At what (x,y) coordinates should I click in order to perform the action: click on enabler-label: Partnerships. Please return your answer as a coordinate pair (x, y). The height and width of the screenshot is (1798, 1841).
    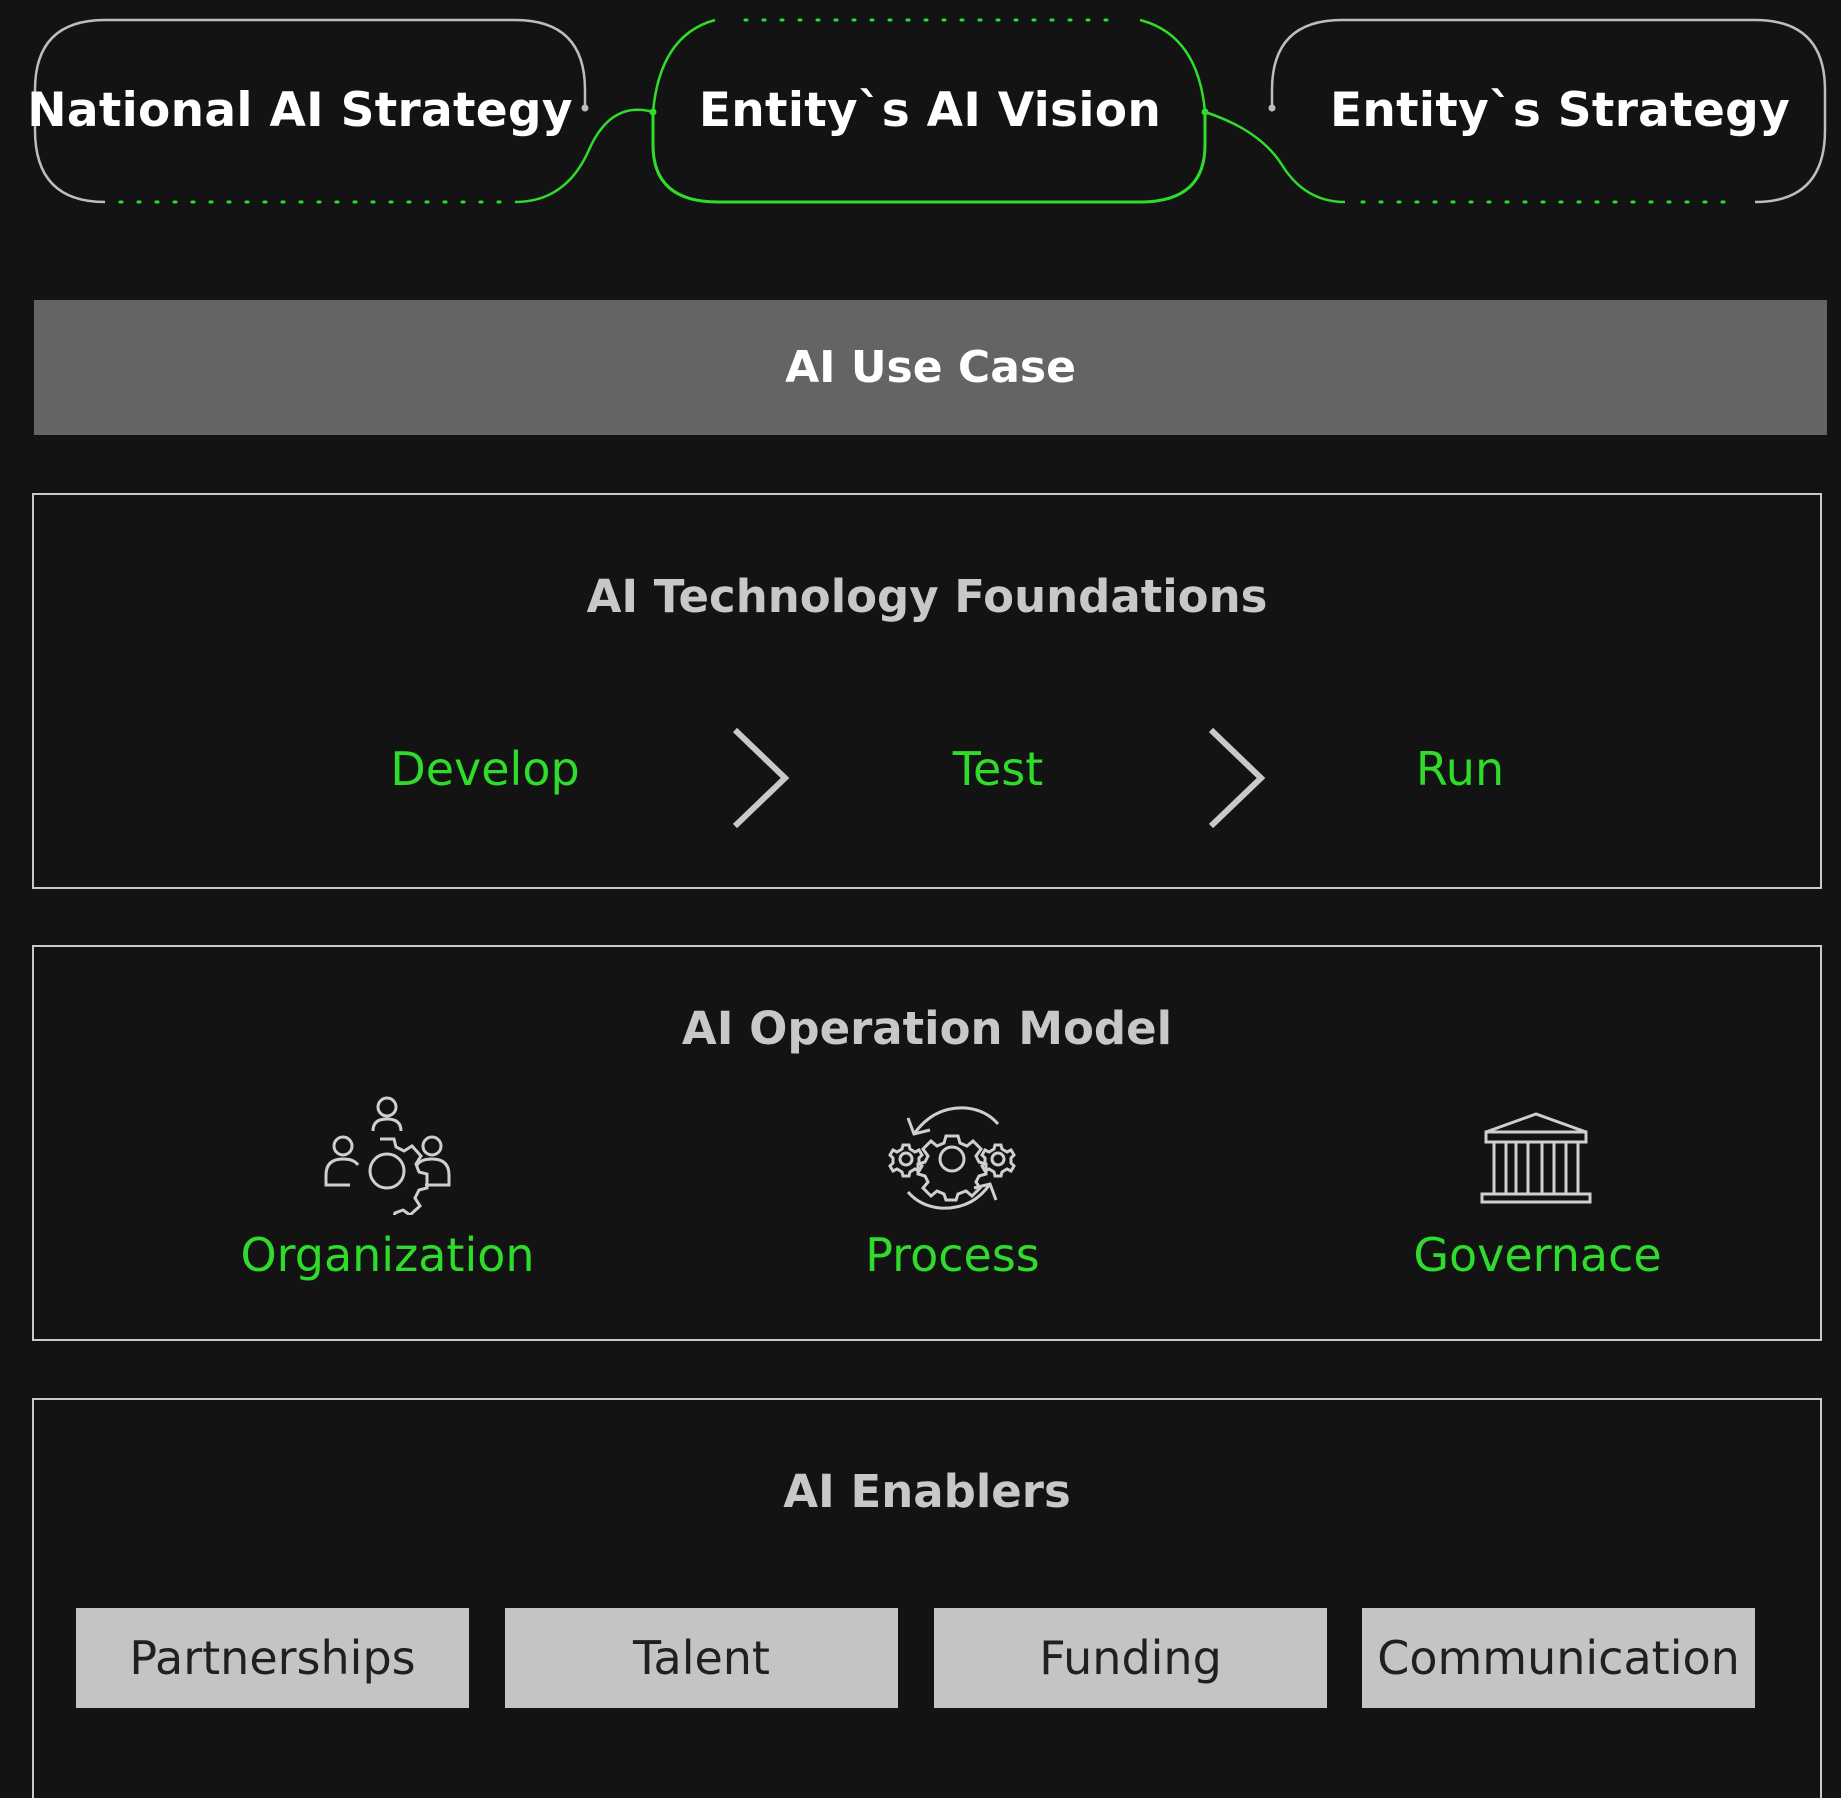
    Looking at the image, I should click on (272, 1658).